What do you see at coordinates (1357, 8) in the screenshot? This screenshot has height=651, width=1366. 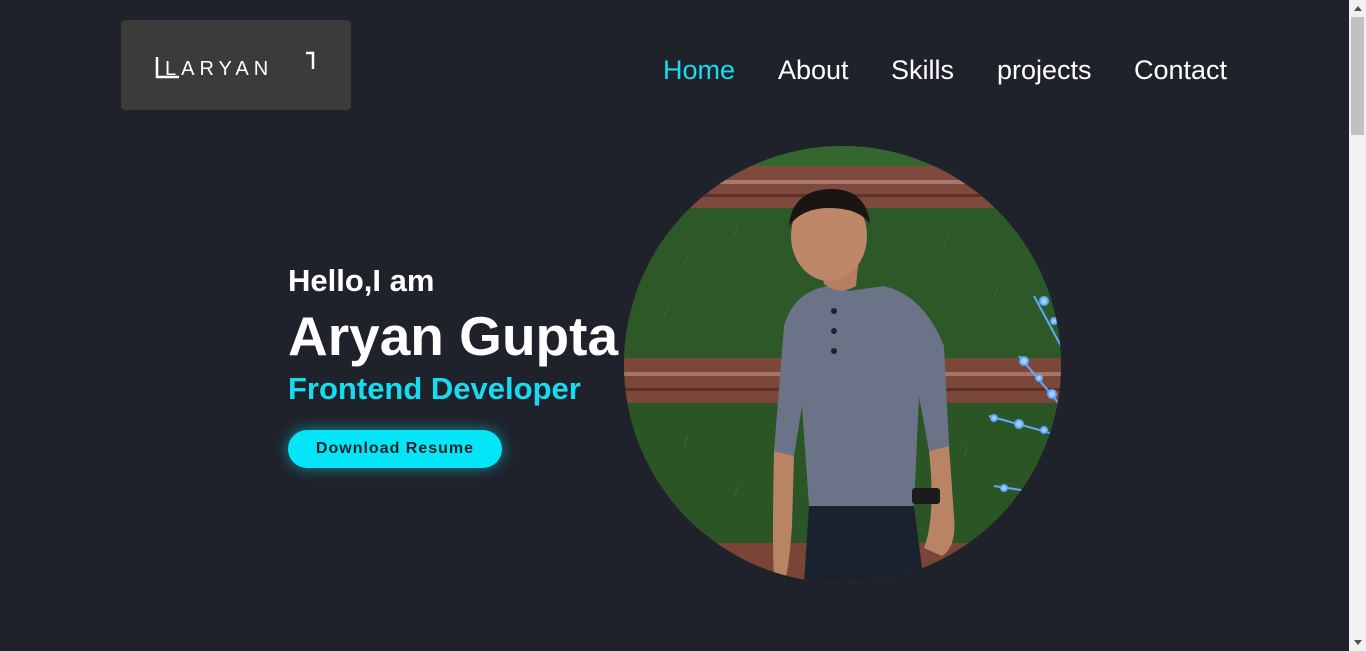 I see `scroll-up-arrow-icon` at bounding box center [1357, 8].